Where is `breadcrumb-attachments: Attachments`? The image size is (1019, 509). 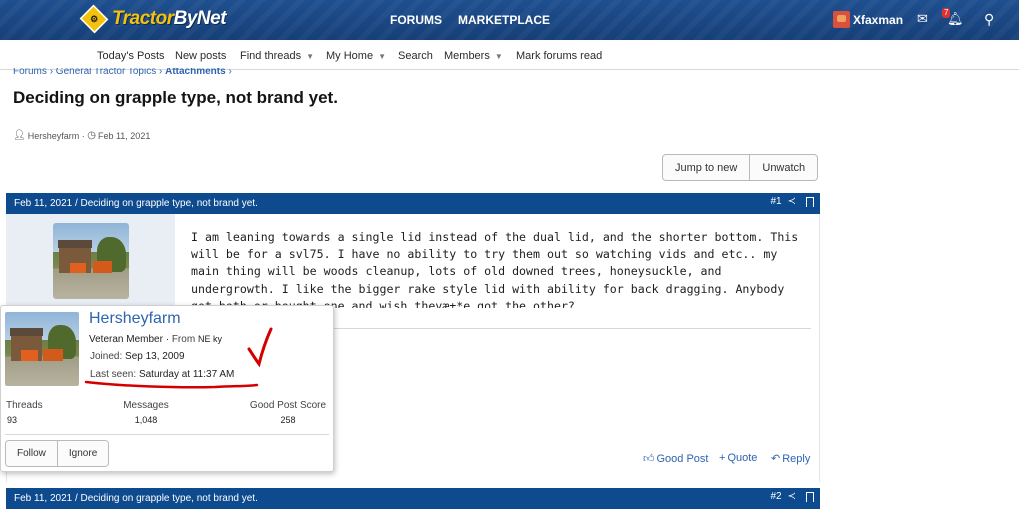
breadcrumb-attachments: Attachments is located at coordinates (195, 72).